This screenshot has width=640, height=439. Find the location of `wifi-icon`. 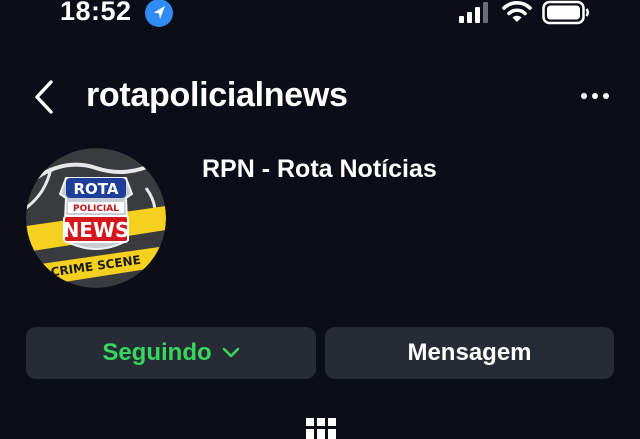

wifi-icon is located at coordinates (517, 11).